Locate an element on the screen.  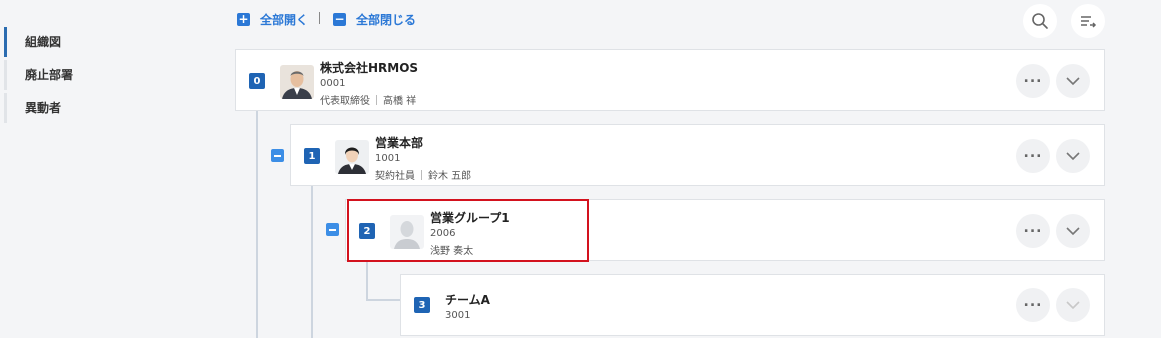
sidebar-item-org-chart: 組織図 is located at coordinates (79, 42).